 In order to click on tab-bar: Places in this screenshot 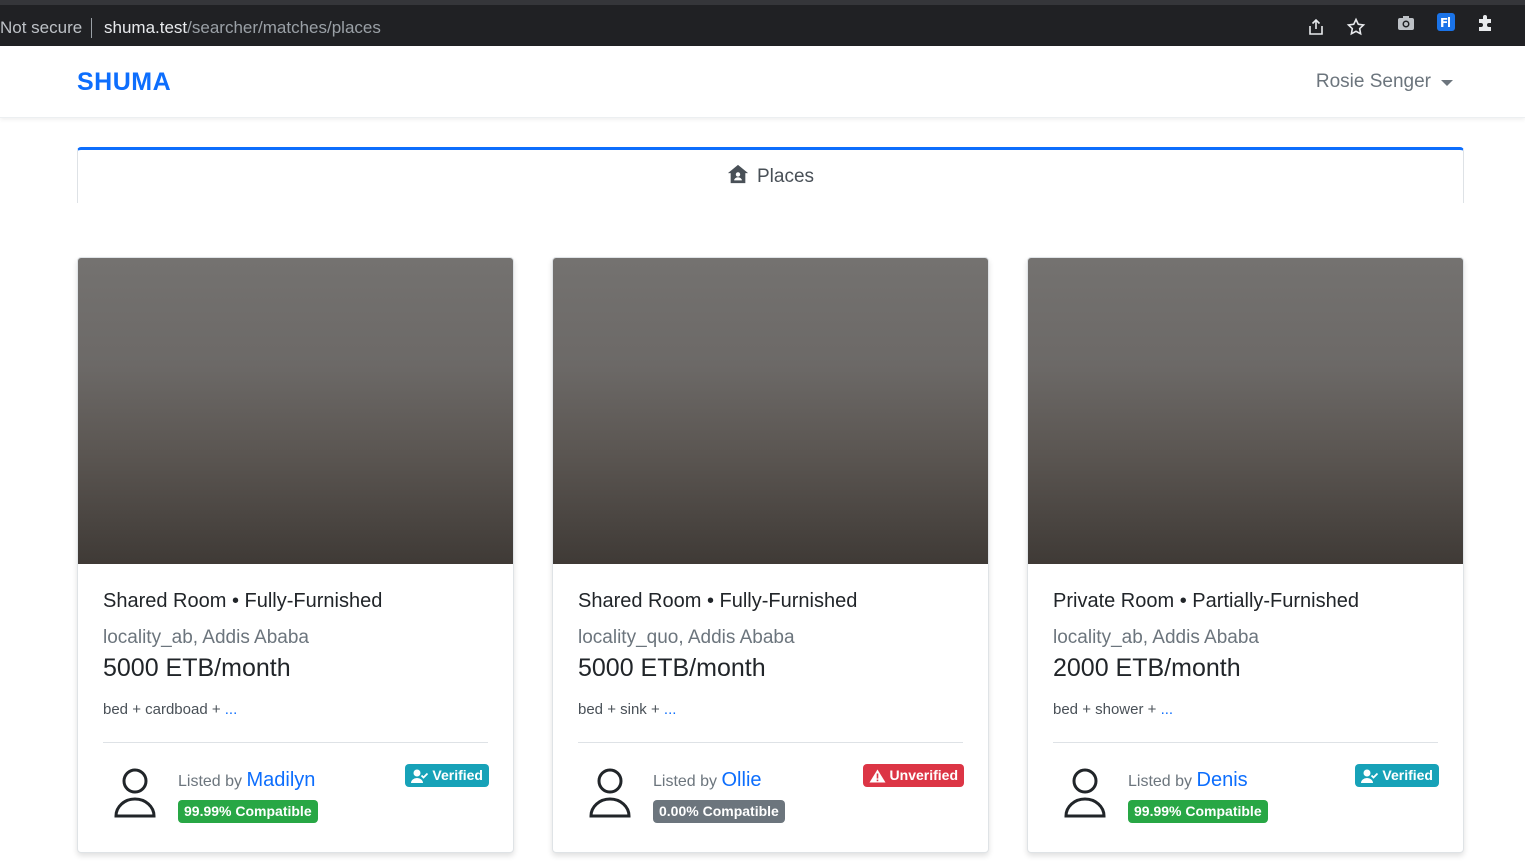, I will do `click(770, 175)`.